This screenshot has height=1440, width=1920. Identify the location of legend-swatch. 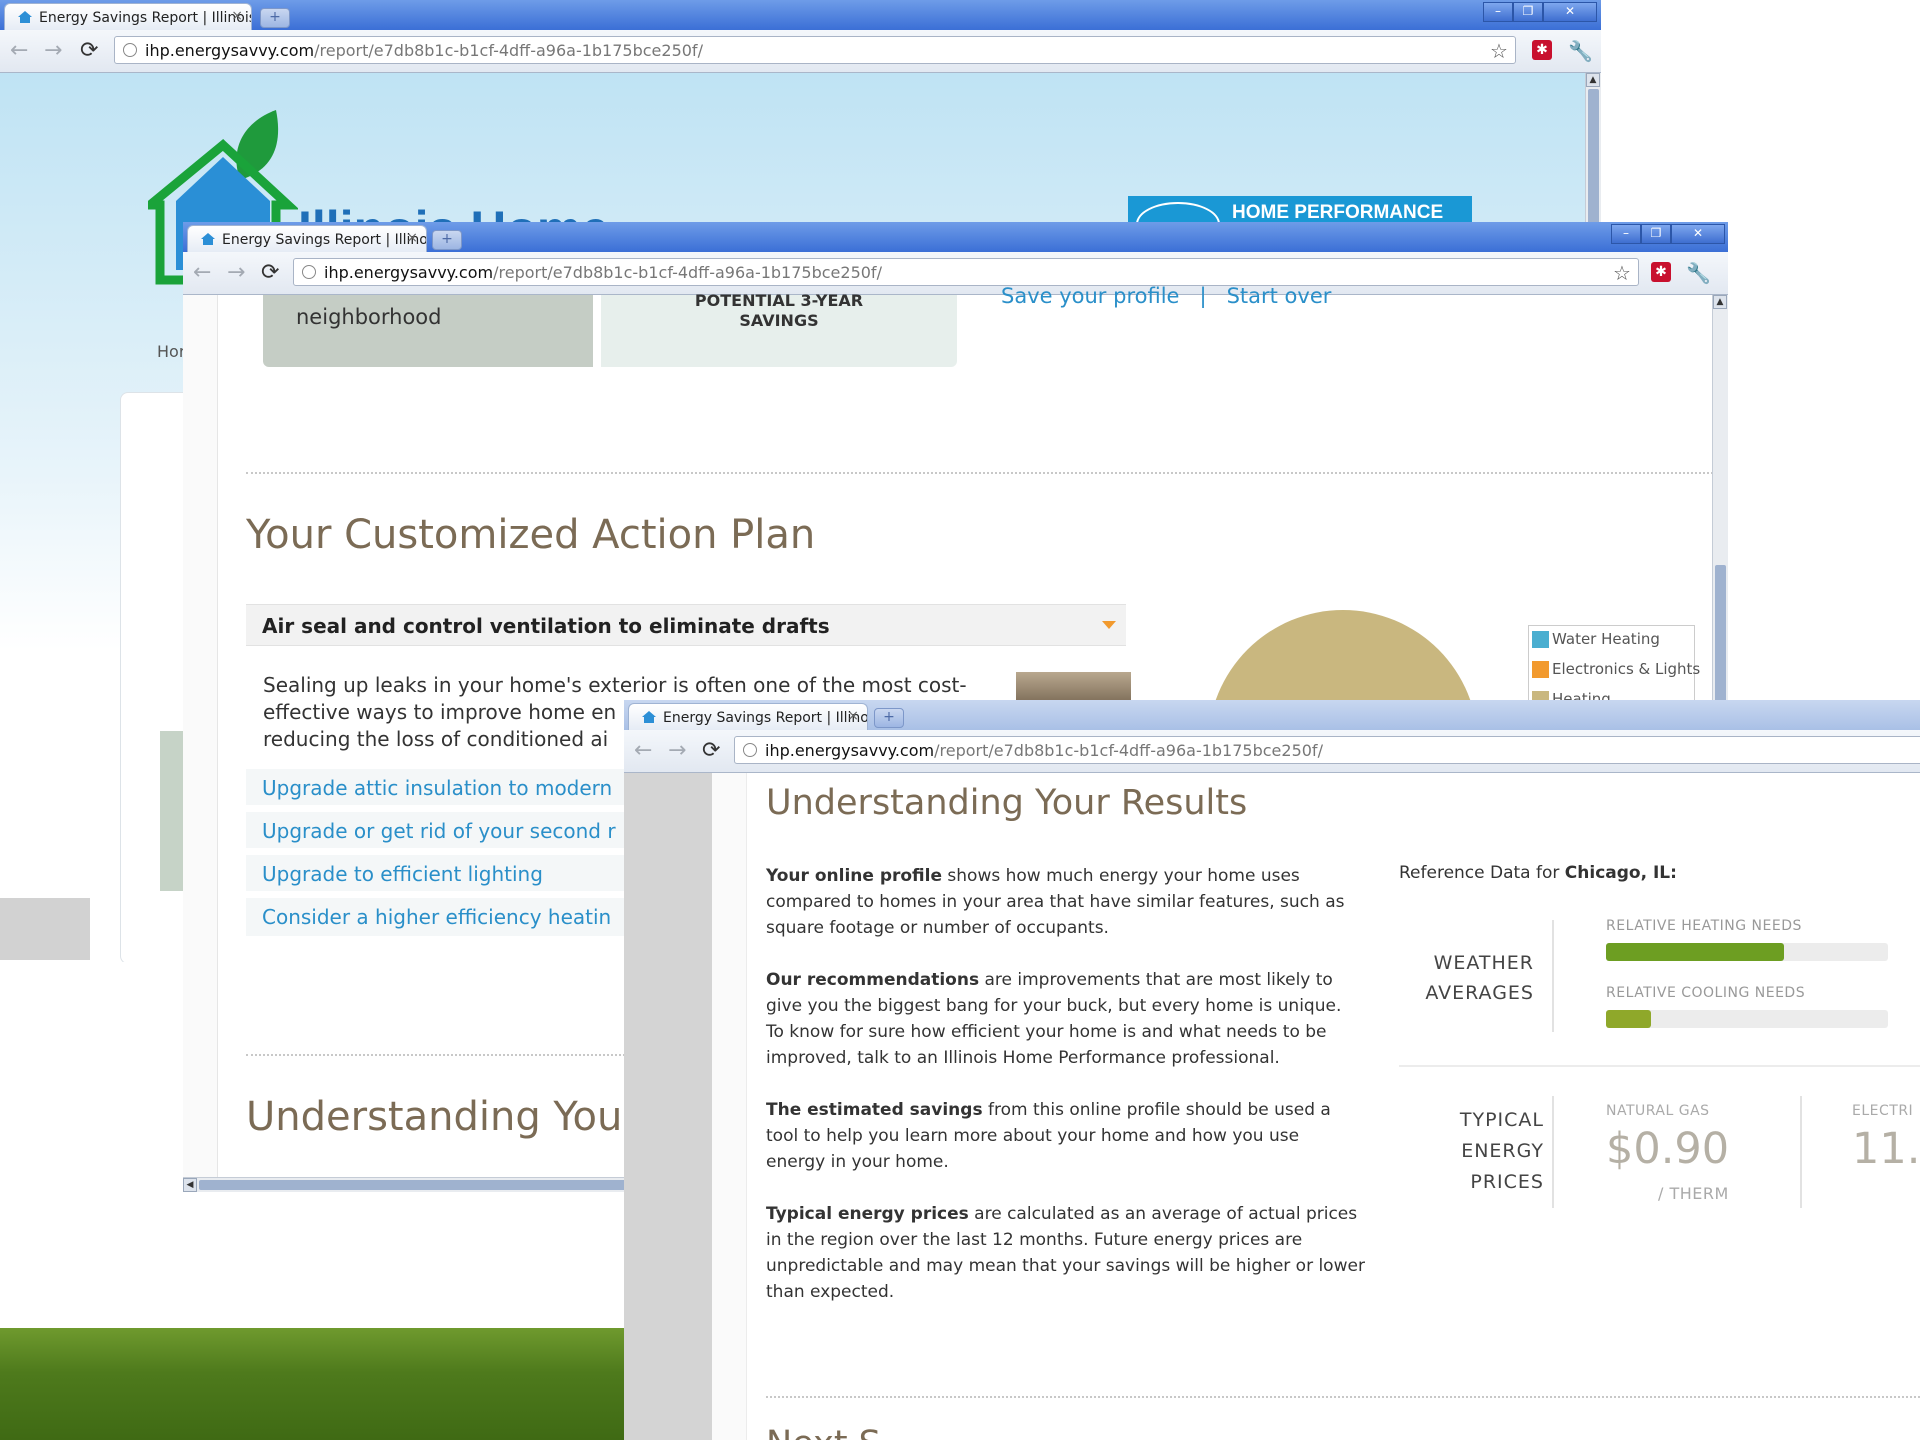
(1540, 669).